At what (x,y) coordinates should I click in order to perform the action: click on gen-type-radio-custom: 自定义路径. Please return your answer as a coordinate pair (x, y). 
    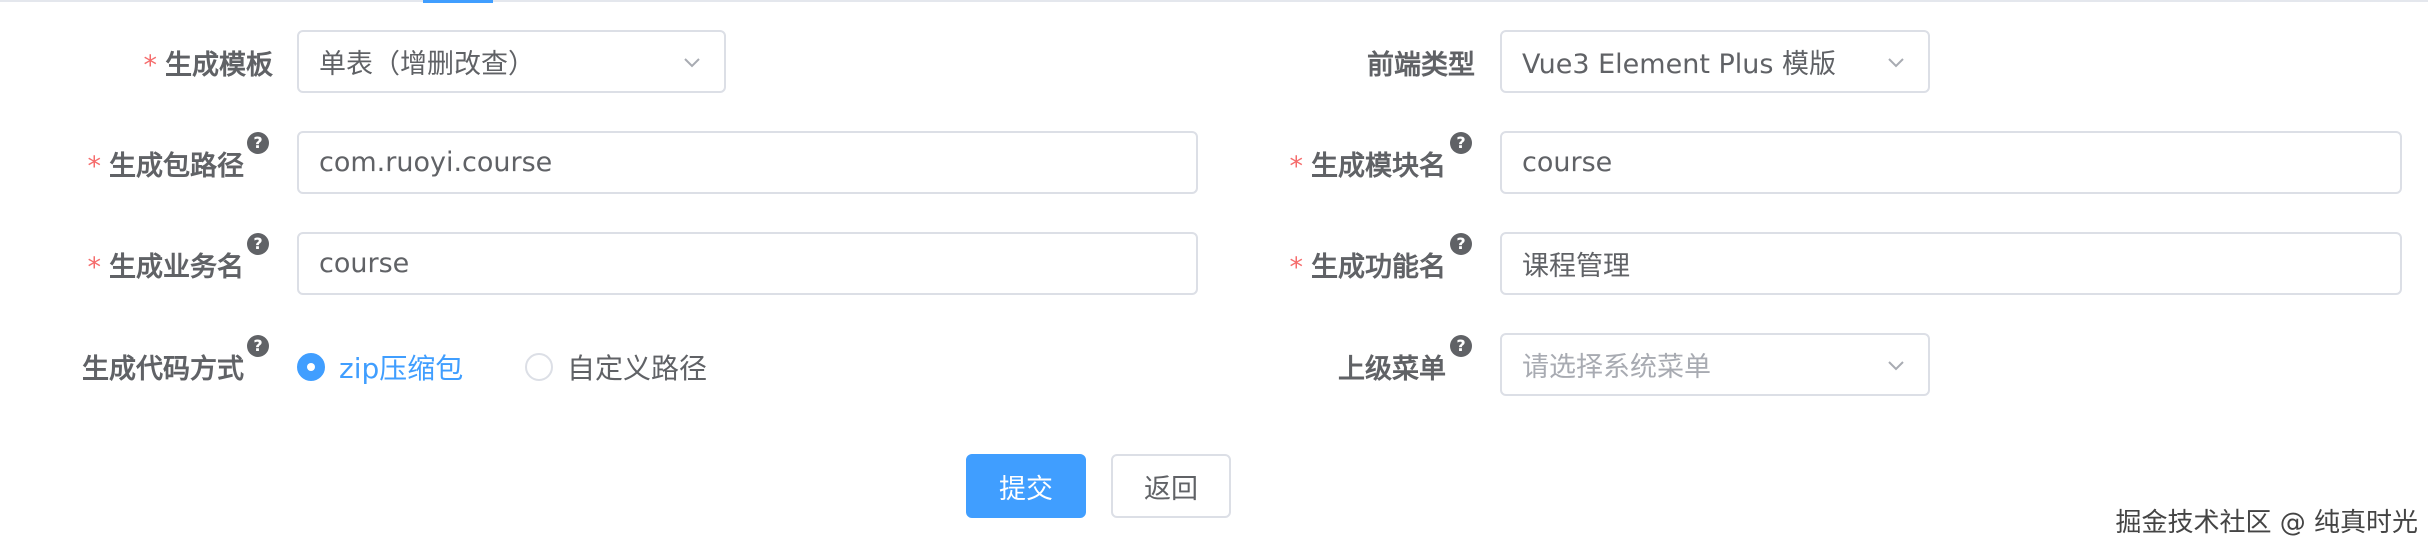
    Looking at the image, I should click on (616, 367).